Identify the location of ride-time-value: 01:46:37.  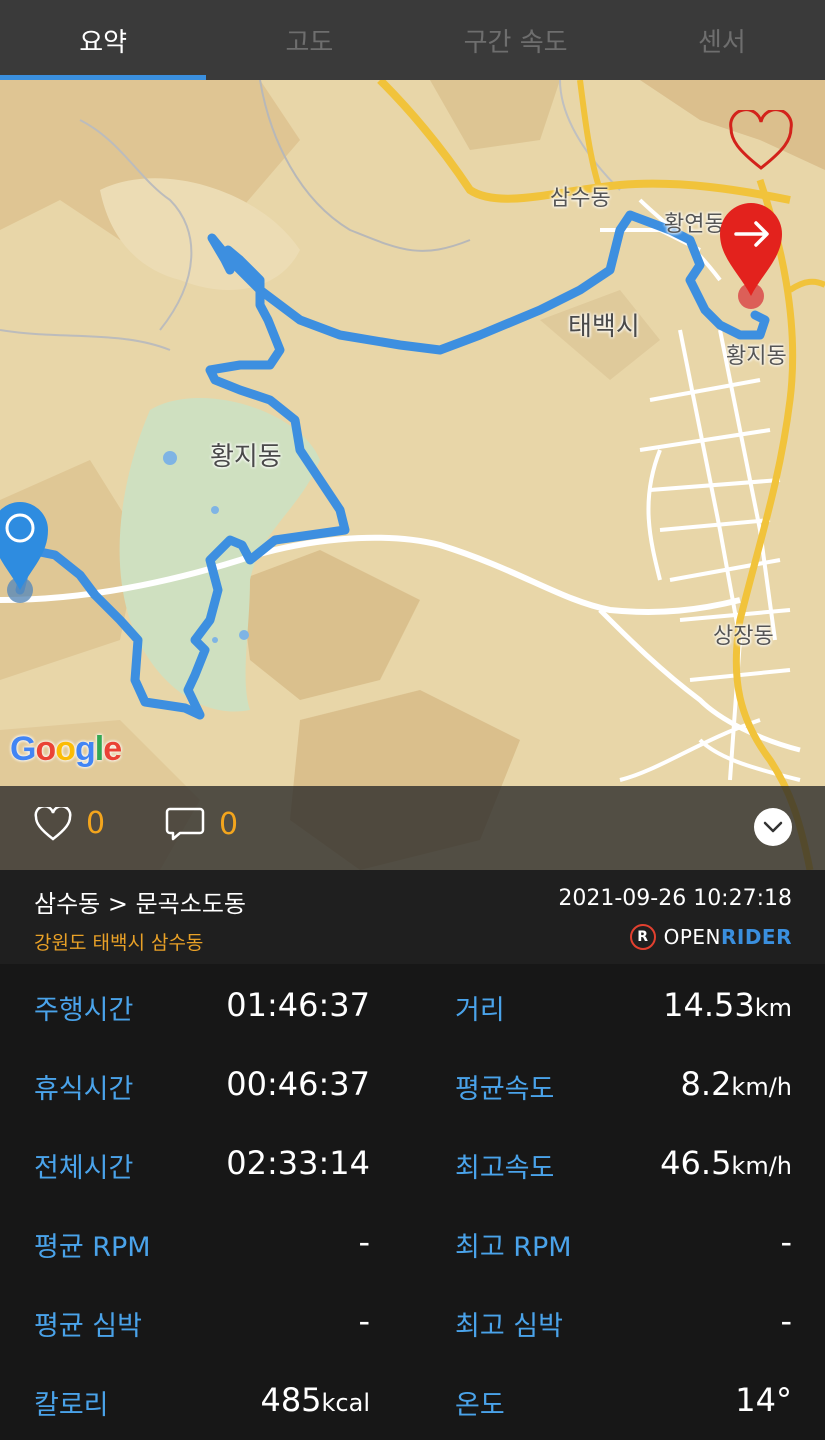
(298, 1005).